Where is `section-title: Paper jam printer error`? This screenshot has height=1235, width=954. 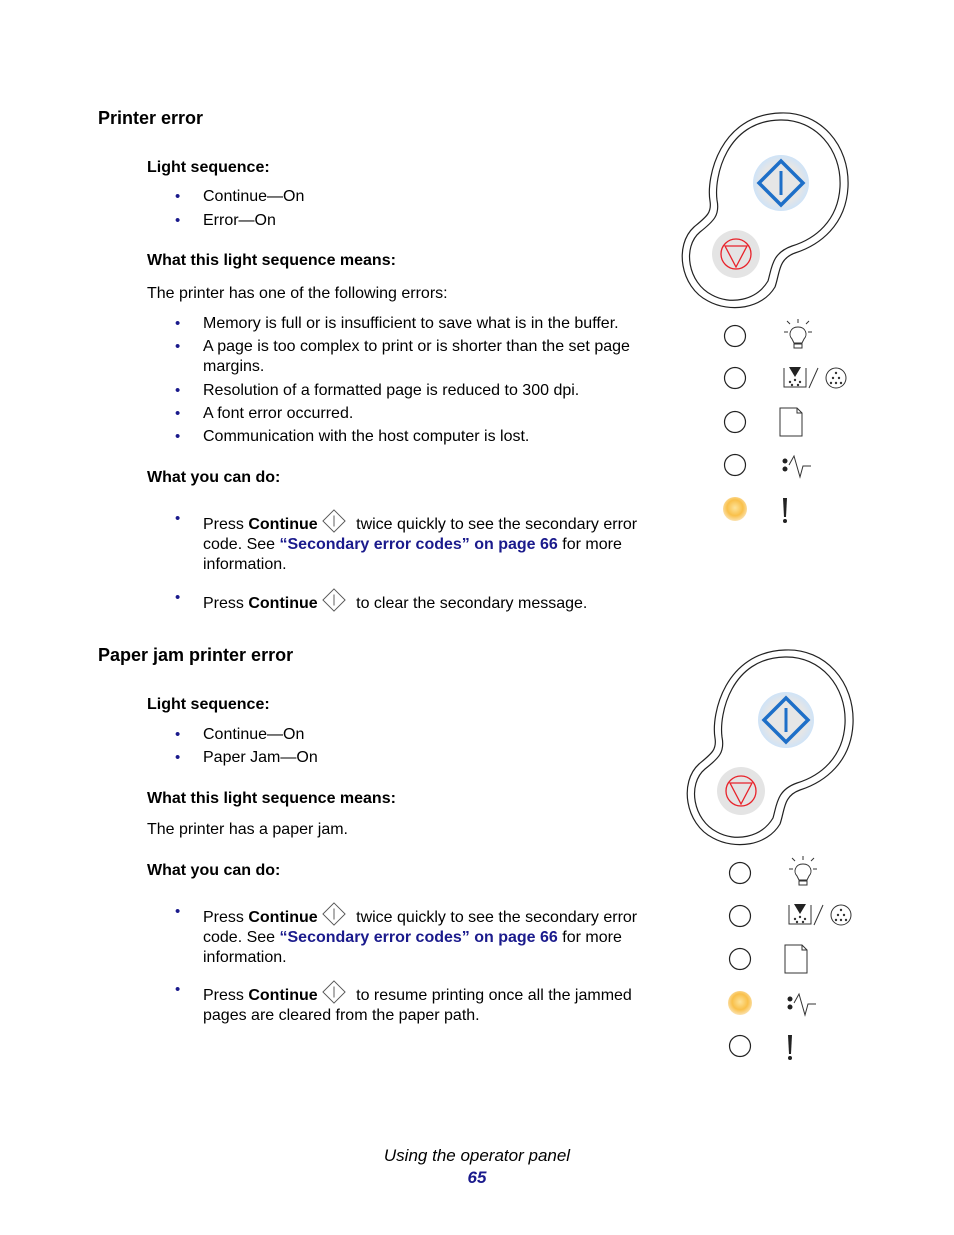 section-title: Paper jam printer error is located at coordinates (196, 655).